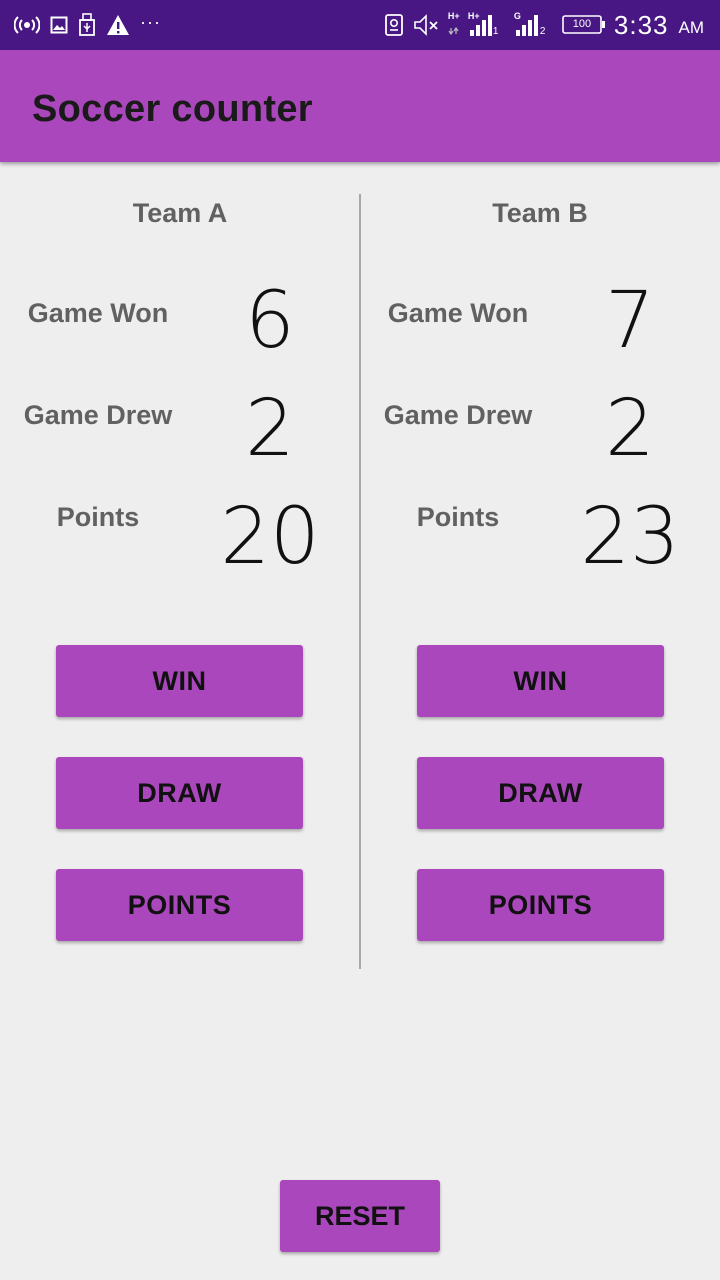  Describe the element at coordinates (179, 793) in the screenshot. I see `team-a-draw-button: DRAW` at that location.